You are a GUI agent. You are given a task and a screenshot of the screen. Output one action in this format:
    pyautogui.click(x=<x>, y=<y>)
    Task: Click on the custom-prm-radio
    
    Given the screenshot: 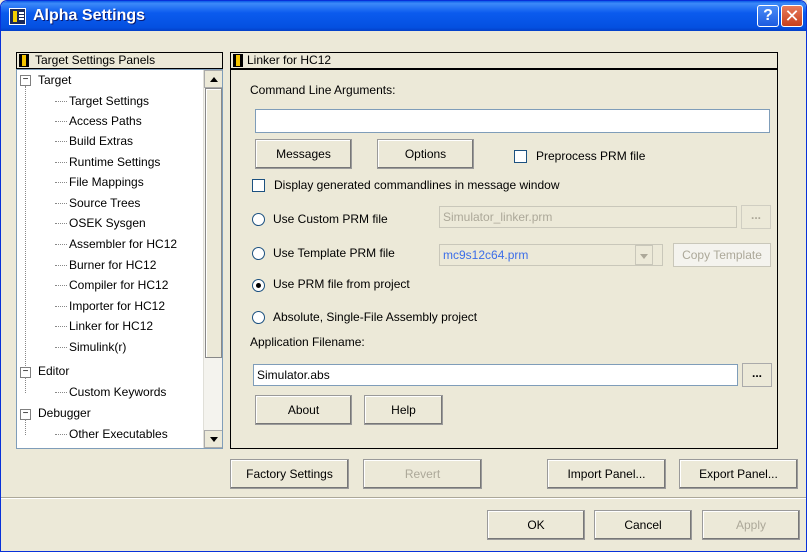 What is the action you would take?
    pyautogui.click(x=258, y=219)
    